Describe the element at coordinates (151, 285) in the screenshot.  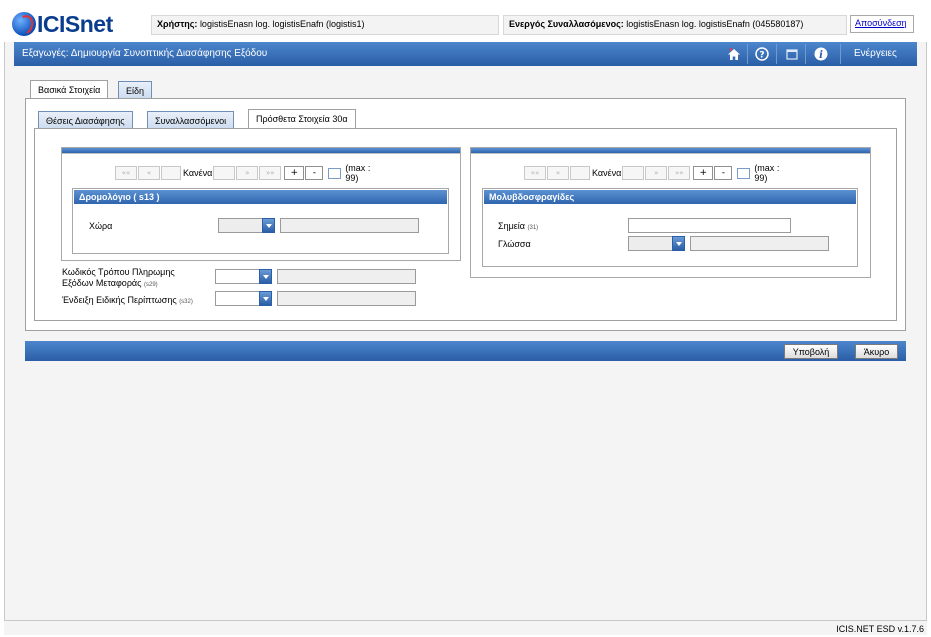
I see `payment-code: (s29)` at that location.